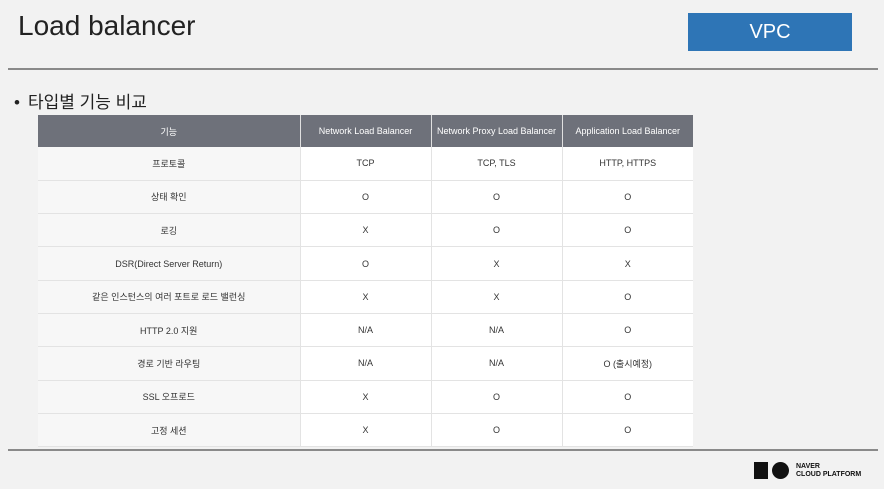  I want to click on table-row: DSR(Direct Server Return) O X X, so click(365, 263).